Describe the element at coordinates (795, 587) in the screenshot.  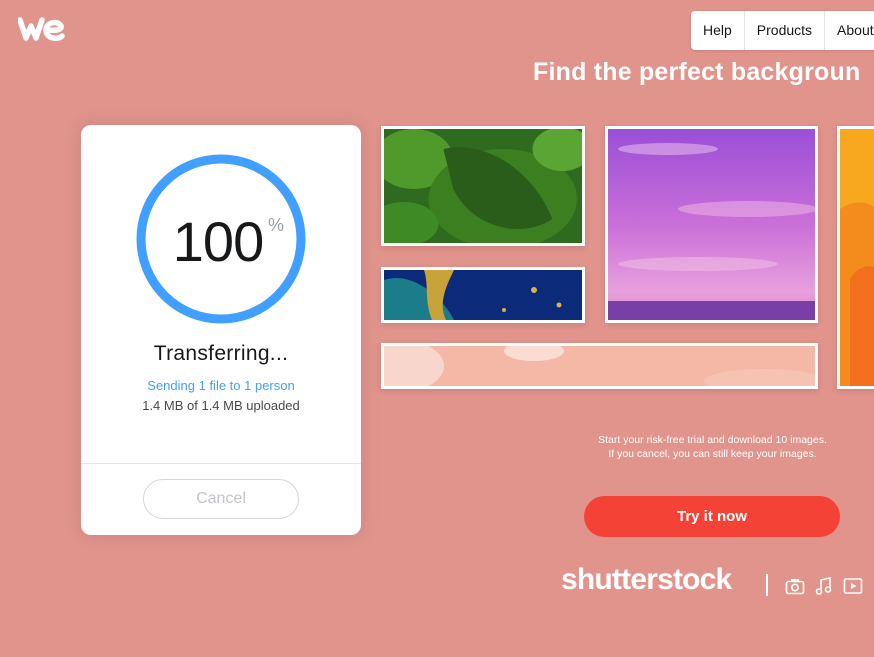
I see `camera-icon` at that location.